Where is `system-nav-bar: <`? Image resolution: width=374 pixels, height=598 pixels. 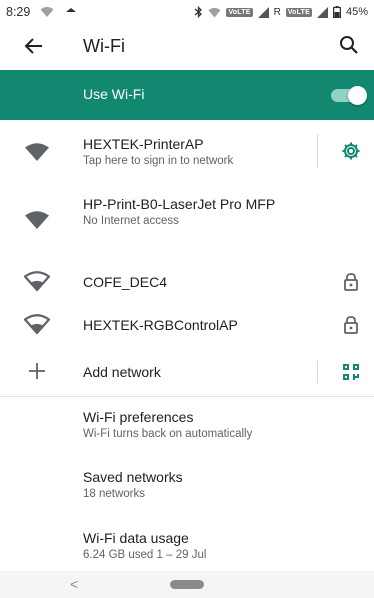
system-nav-bar: < is located at coordinates (187, 584).